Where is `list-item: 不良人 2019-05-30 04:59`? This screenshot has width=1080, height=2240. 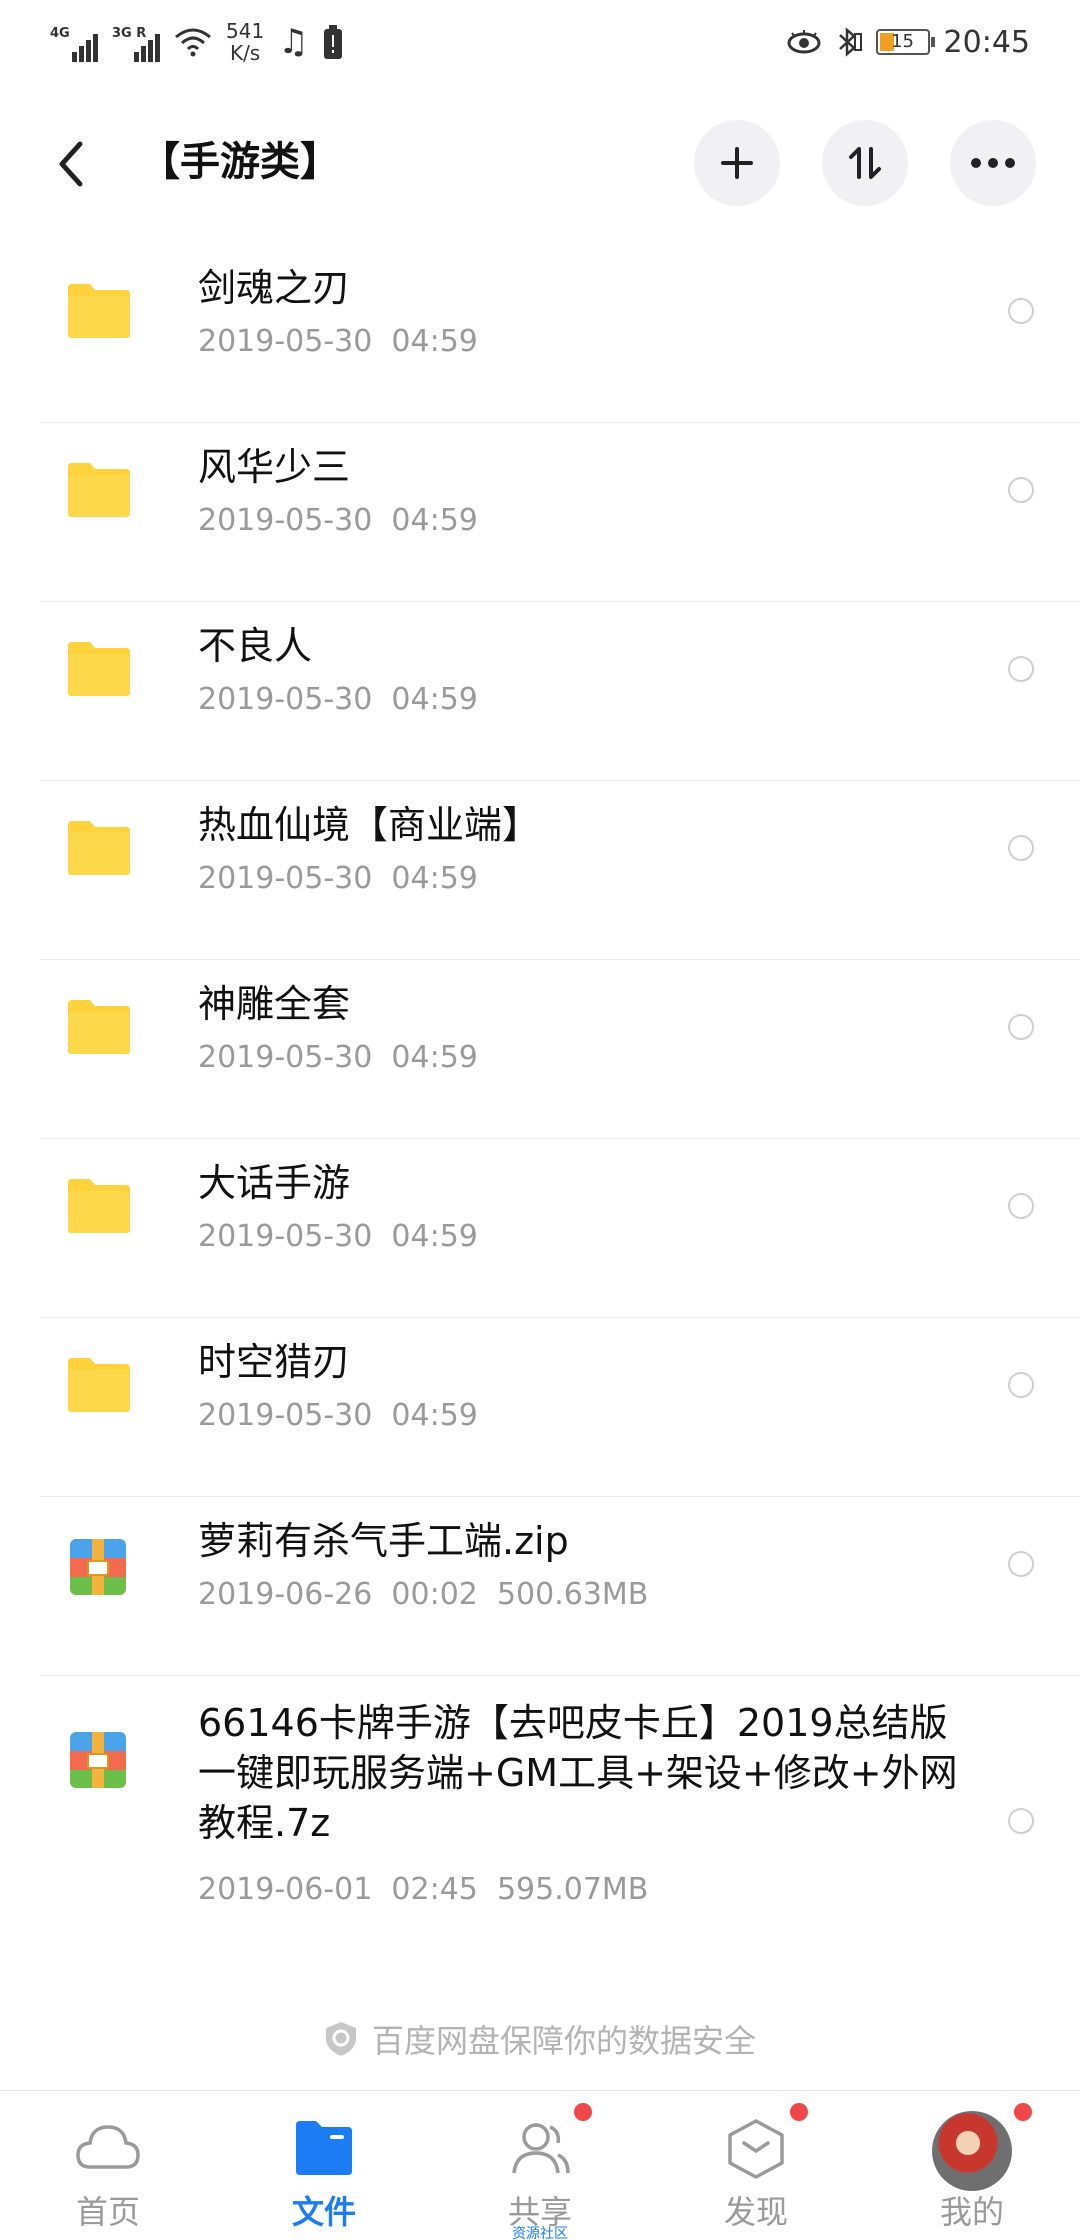
list-item: 不良人 2019-05-30 04:59 is located at coordinates (540, 691).